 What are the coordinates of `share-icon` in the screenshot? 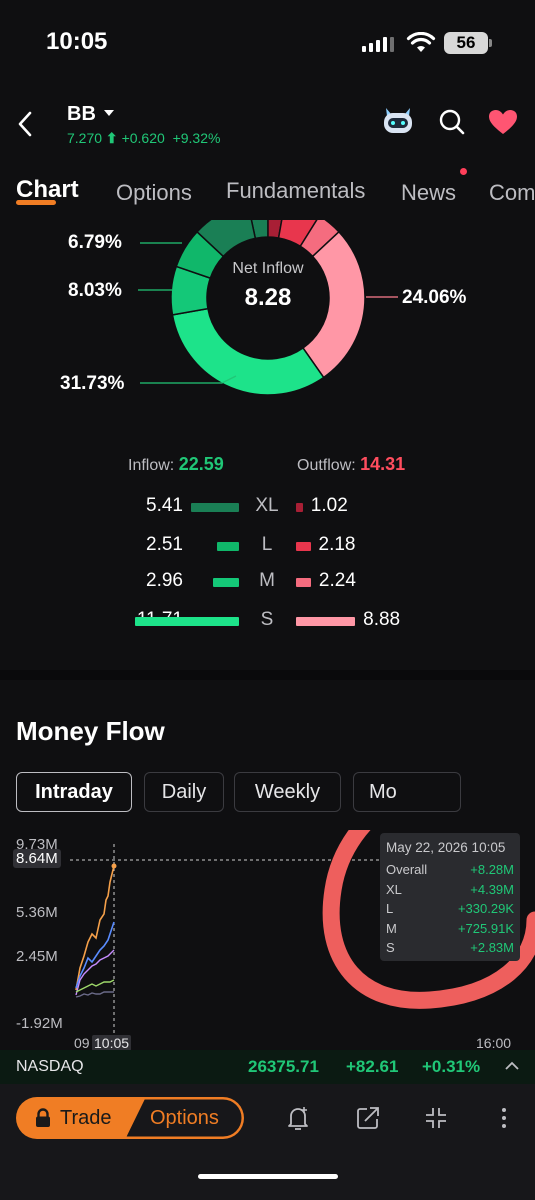 It's located at (368, 1118).